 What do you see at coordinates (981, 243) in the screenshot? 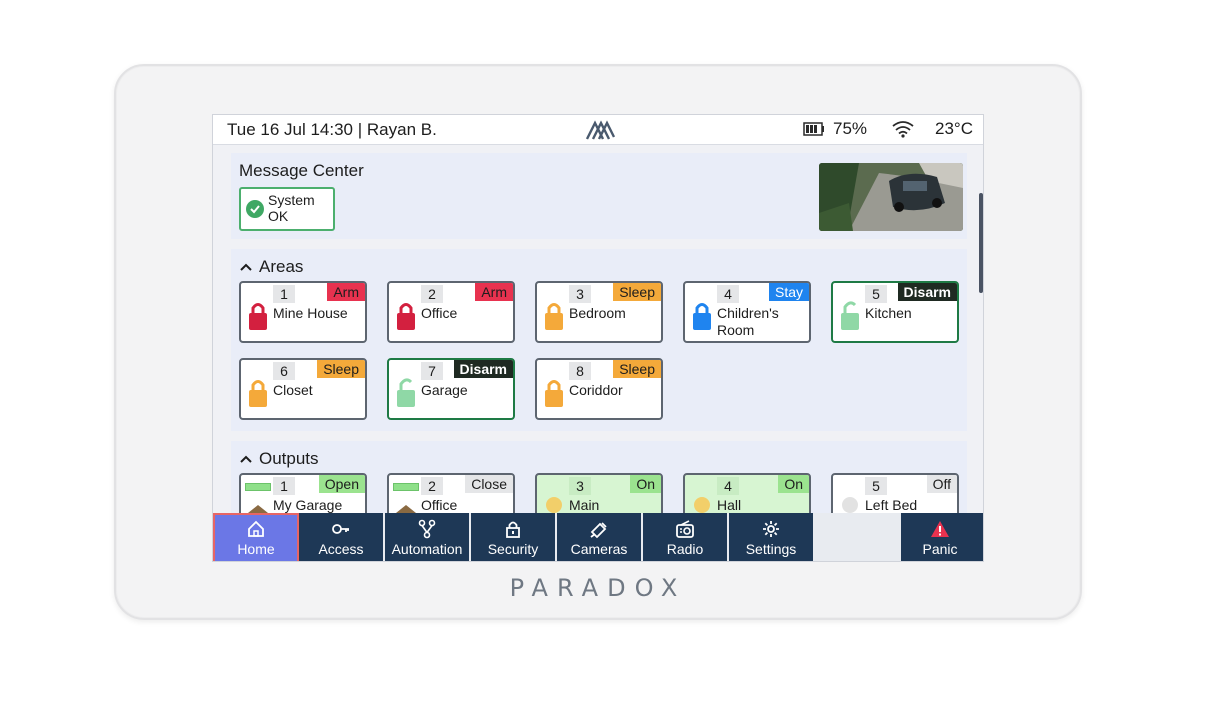
I see `scrollbar` at bounding box center [981, 243].